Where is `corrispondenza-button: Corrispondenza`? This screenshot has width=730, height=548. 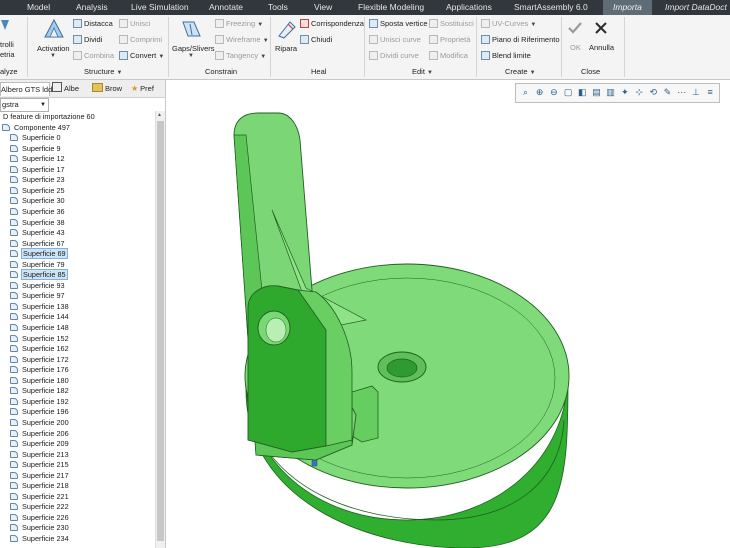 corrispondenza-button: Corrispondenza is located at coordinates (332, 23).